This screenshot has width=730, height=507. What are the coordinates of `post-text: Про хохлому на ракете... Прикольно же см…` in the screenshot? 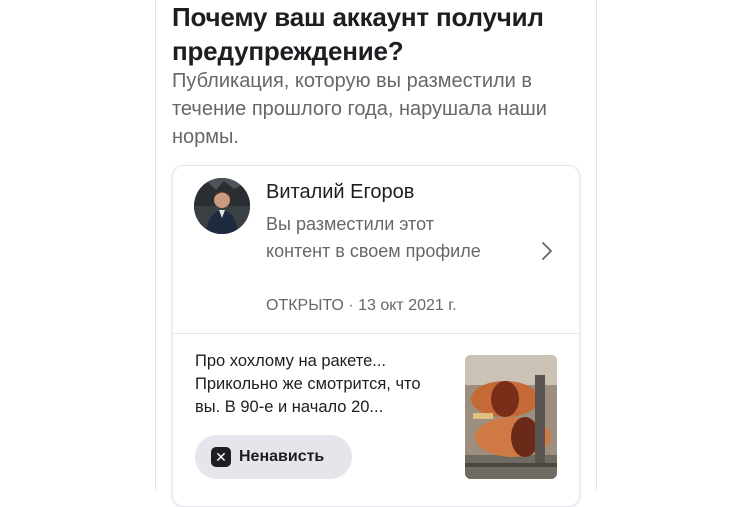 It's located at (321, 384).